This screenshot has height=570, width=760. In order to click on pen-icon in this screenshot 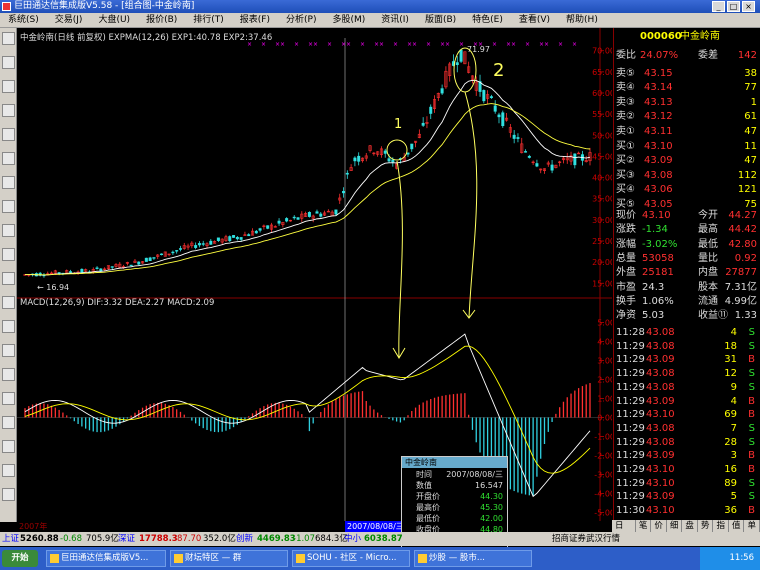, I will do `click(8, 302)`.